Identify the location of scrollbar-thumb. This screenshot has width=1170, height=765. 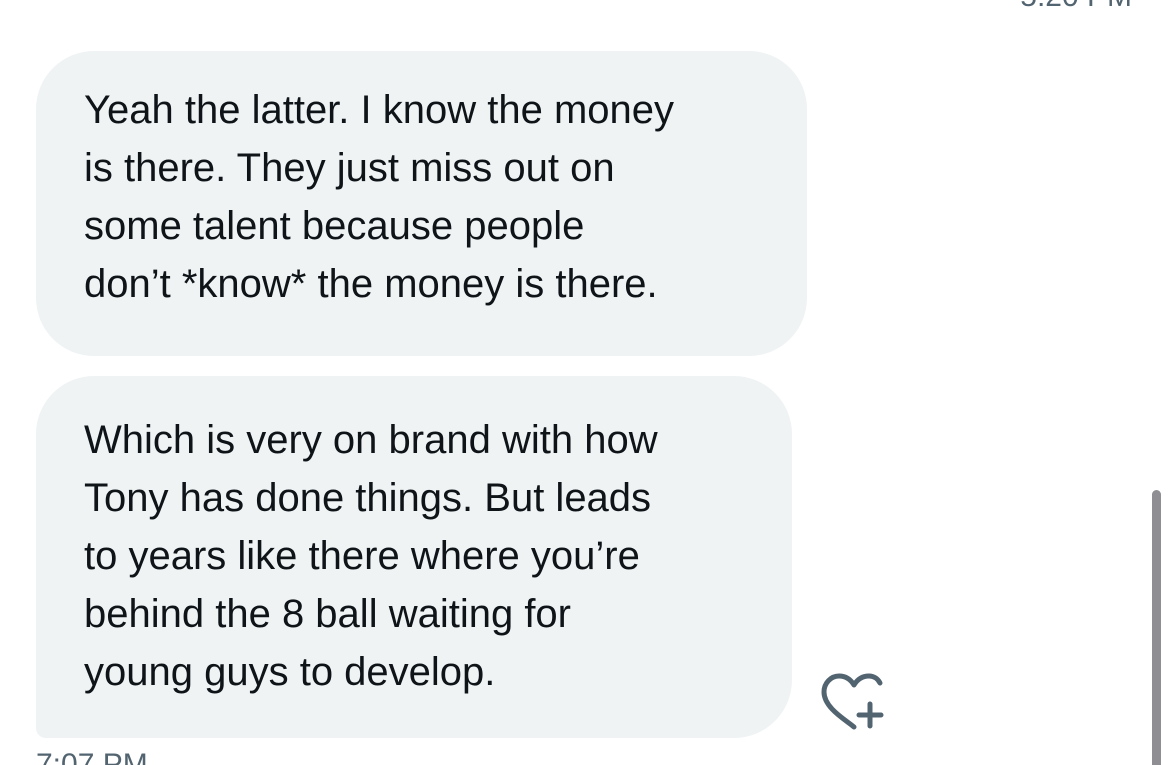
(1156, 627).